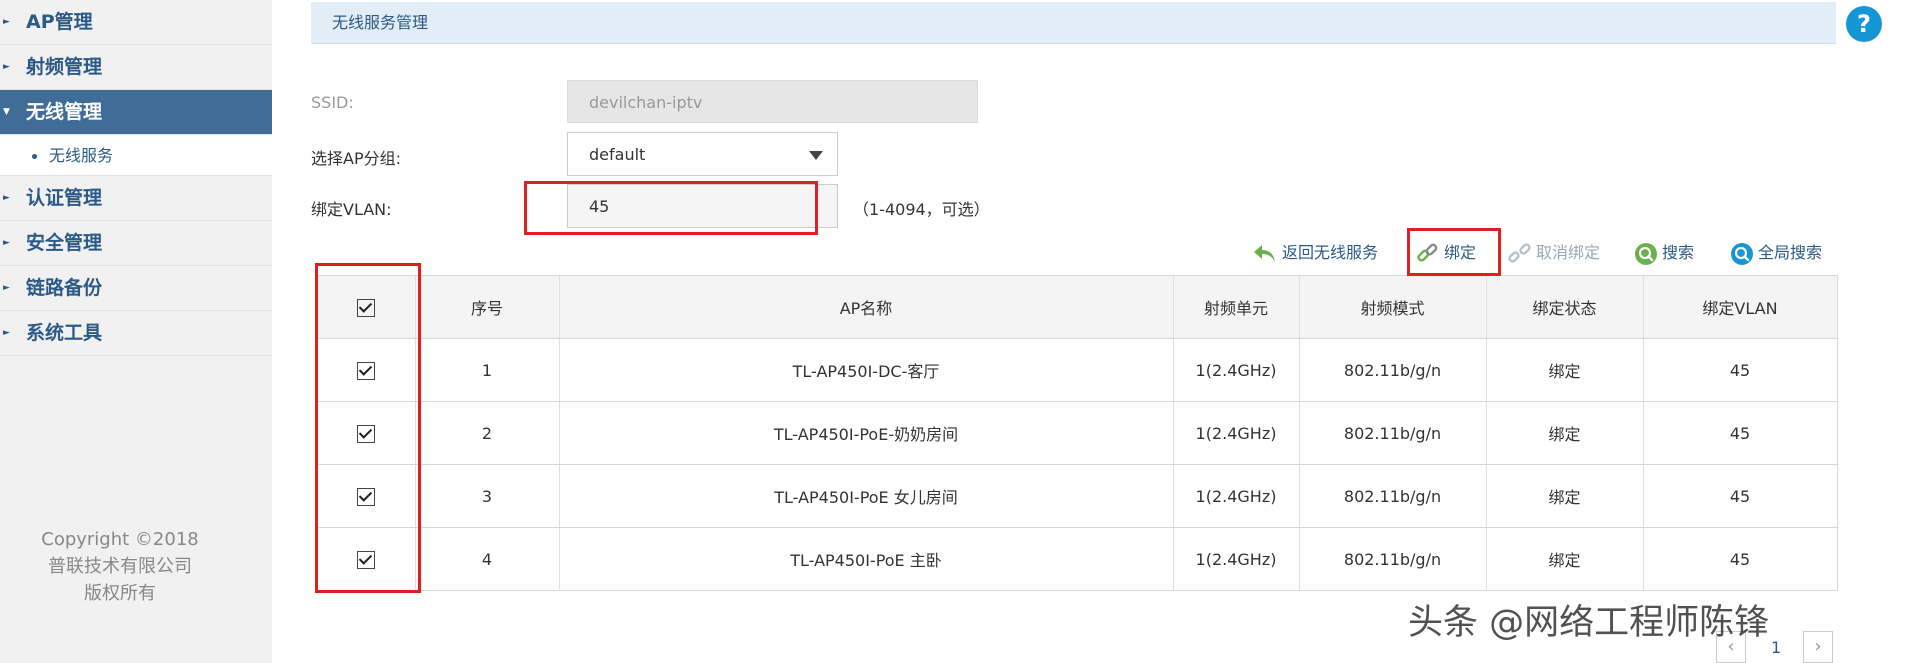  I want to click on bind-button: 绑定, so click(1446, 253).